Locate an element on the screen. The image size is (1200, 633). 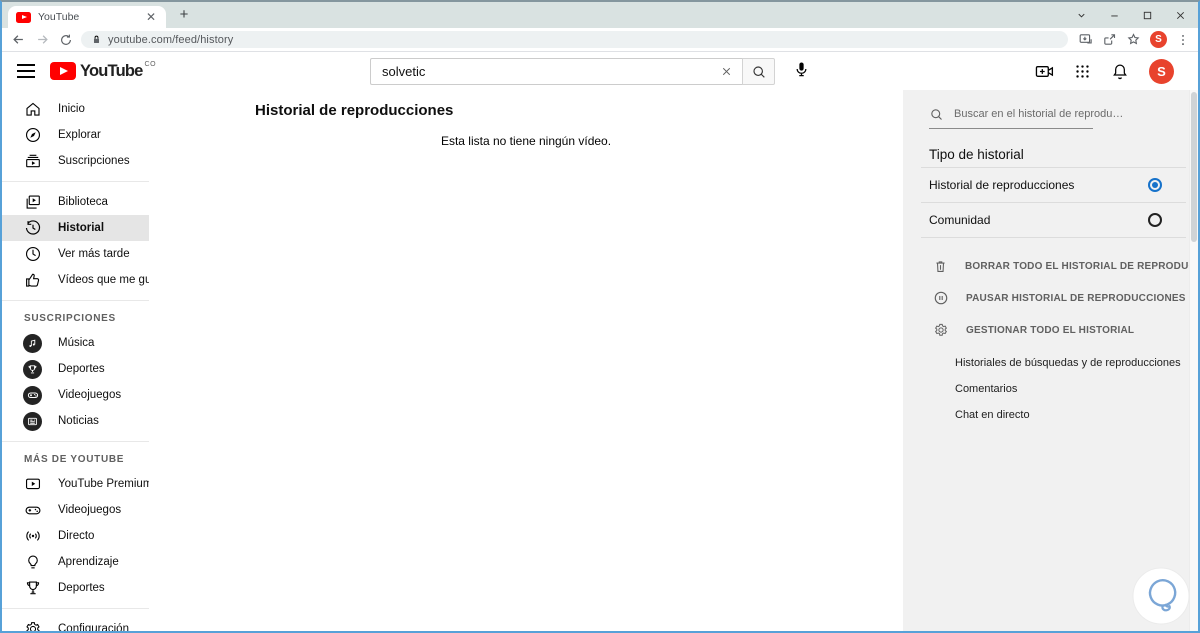
browser-profile-avatar: S is located at coordinates (1158, 39).